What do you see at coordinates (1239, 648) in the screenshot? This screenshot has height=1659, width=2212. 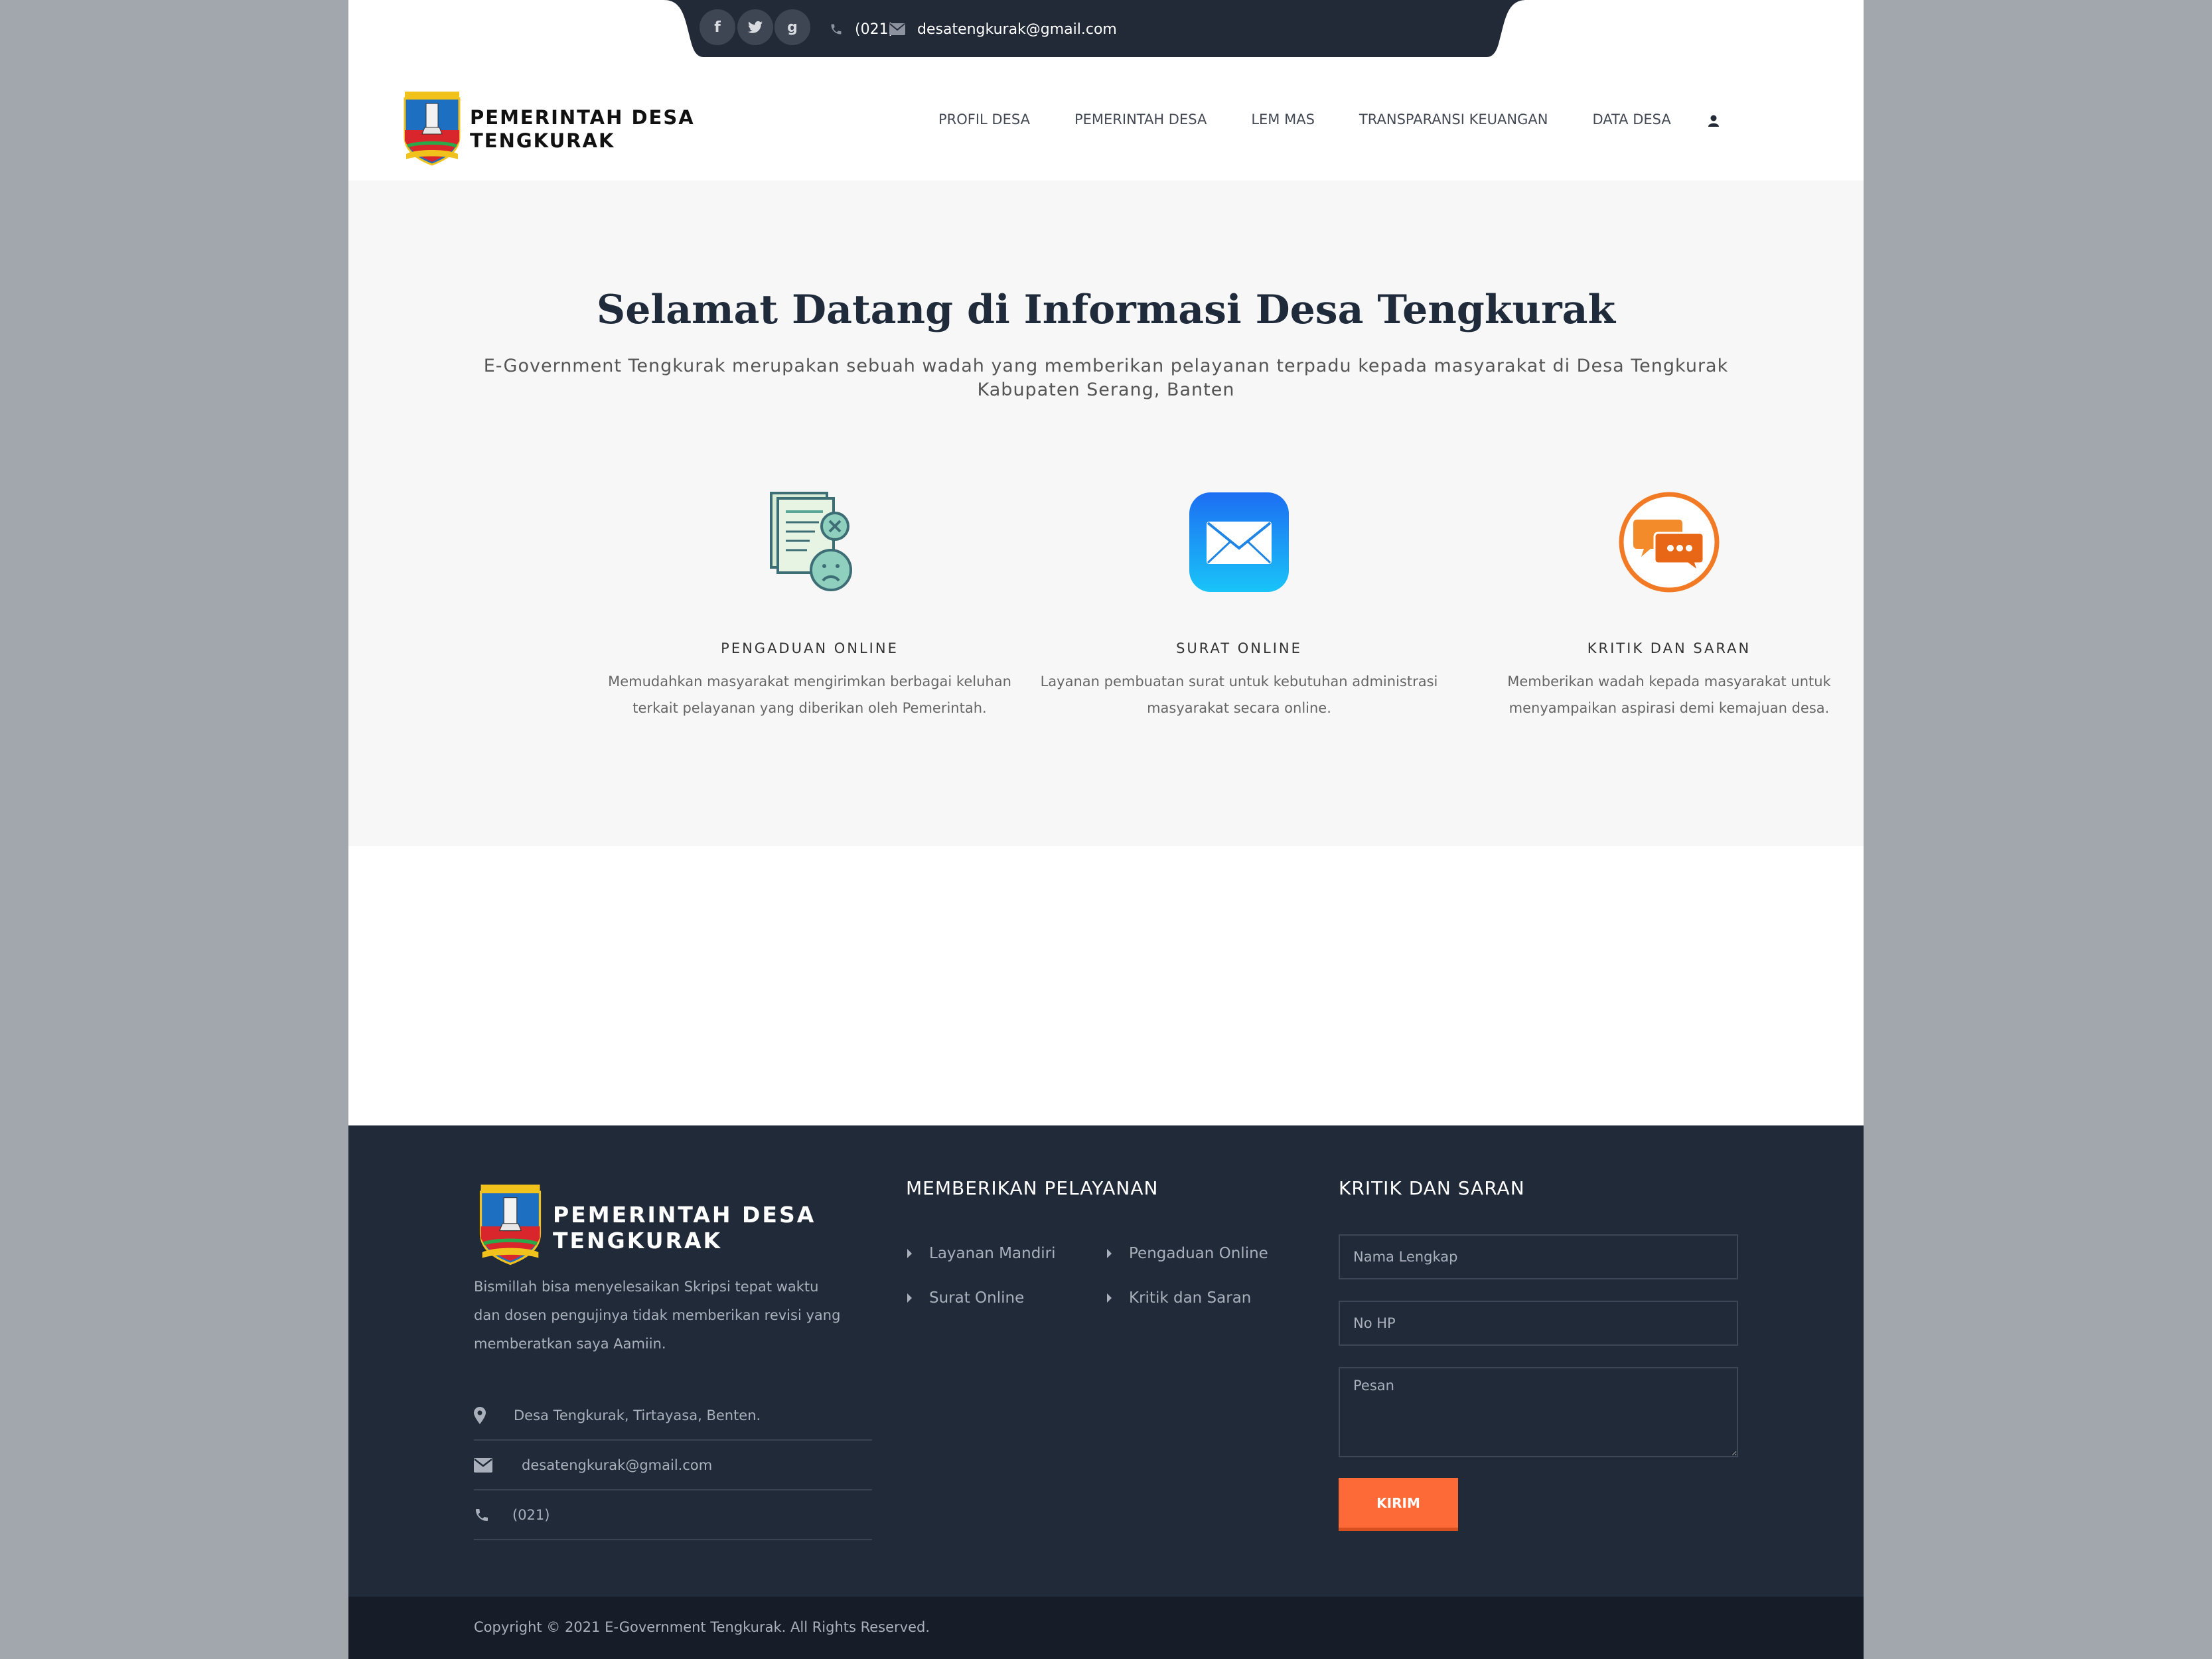 I see `service-title: SURAT ONLINE` at bounding box center [1239, 648].